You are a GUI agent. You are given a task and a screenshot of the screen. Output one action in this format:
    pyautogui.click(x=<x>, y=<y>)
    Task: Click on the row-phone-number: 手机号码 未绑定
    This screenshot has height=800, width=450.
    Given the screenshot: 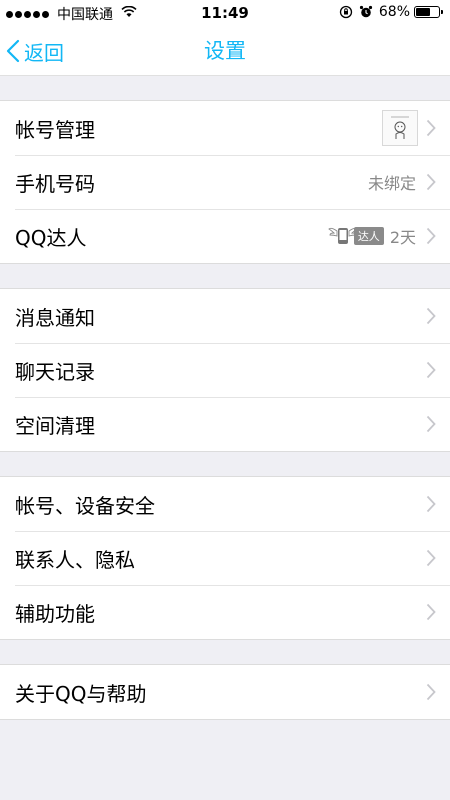 What is the action you would take?
    pyautogui.click(x=225, y=182)
    